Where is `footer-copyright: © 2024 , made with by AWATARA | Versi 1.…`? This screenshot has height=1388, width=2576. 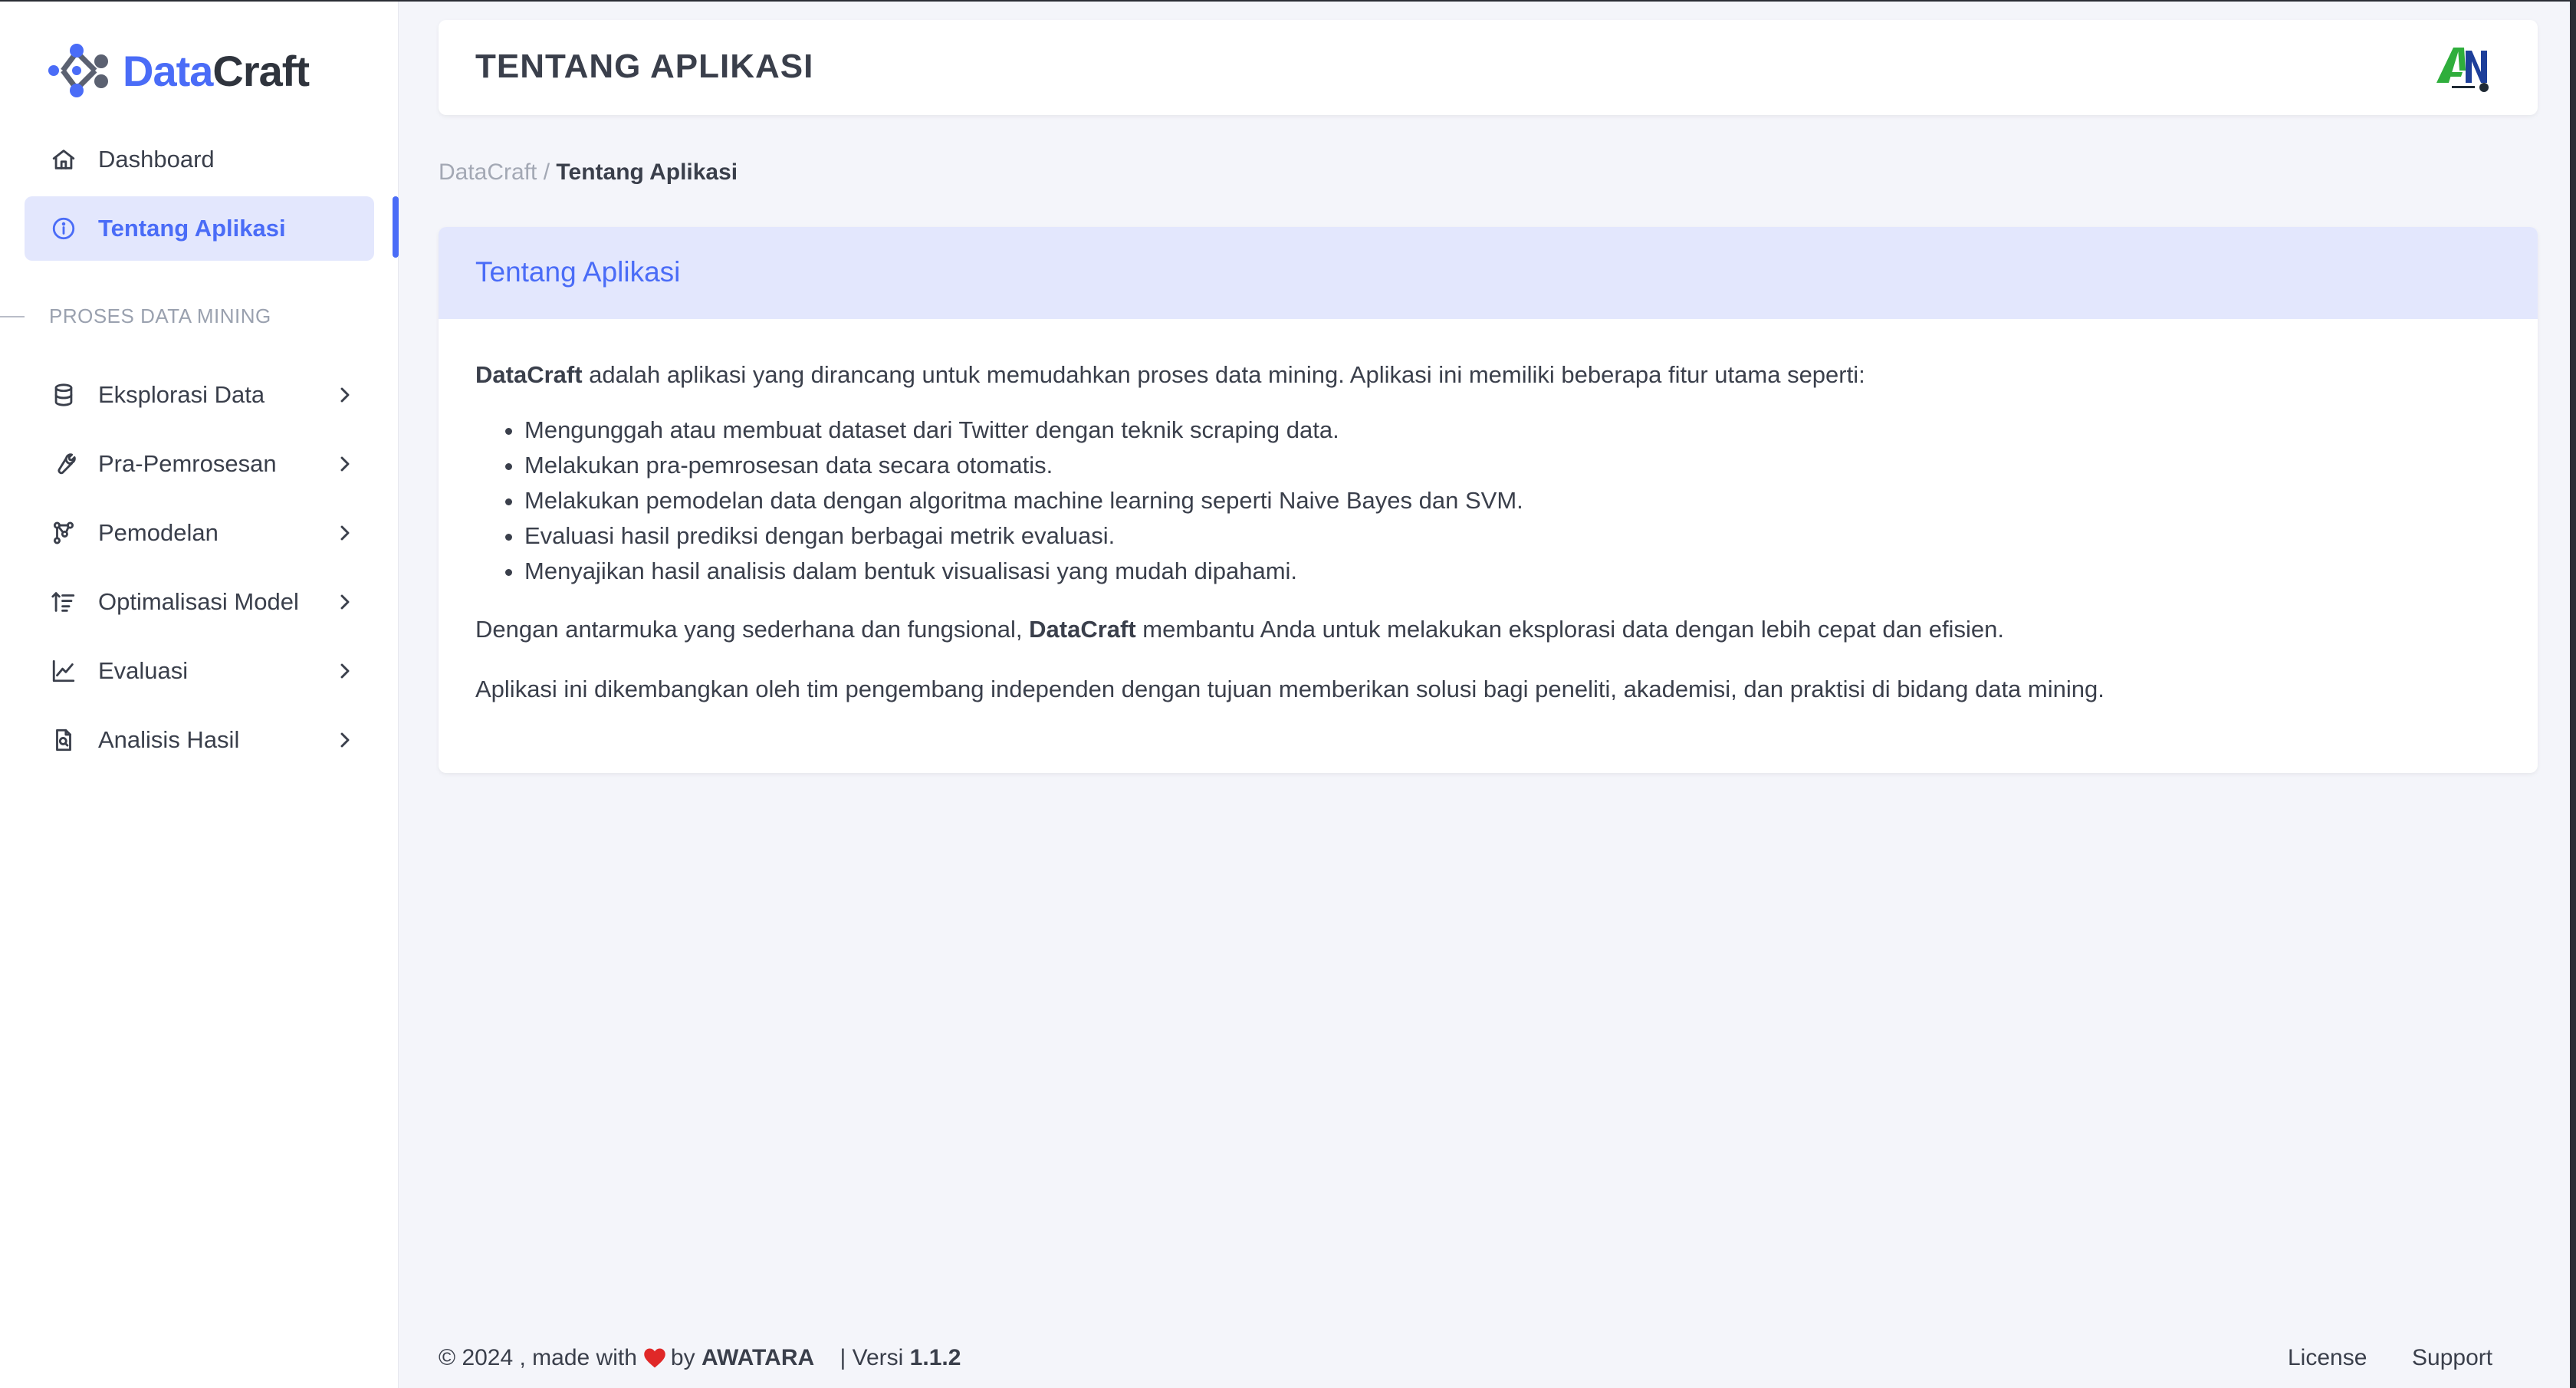 footer-copyright: © 2024 , made with by AWATARA | Versi 1.… is located at coordinates (700, 1358).